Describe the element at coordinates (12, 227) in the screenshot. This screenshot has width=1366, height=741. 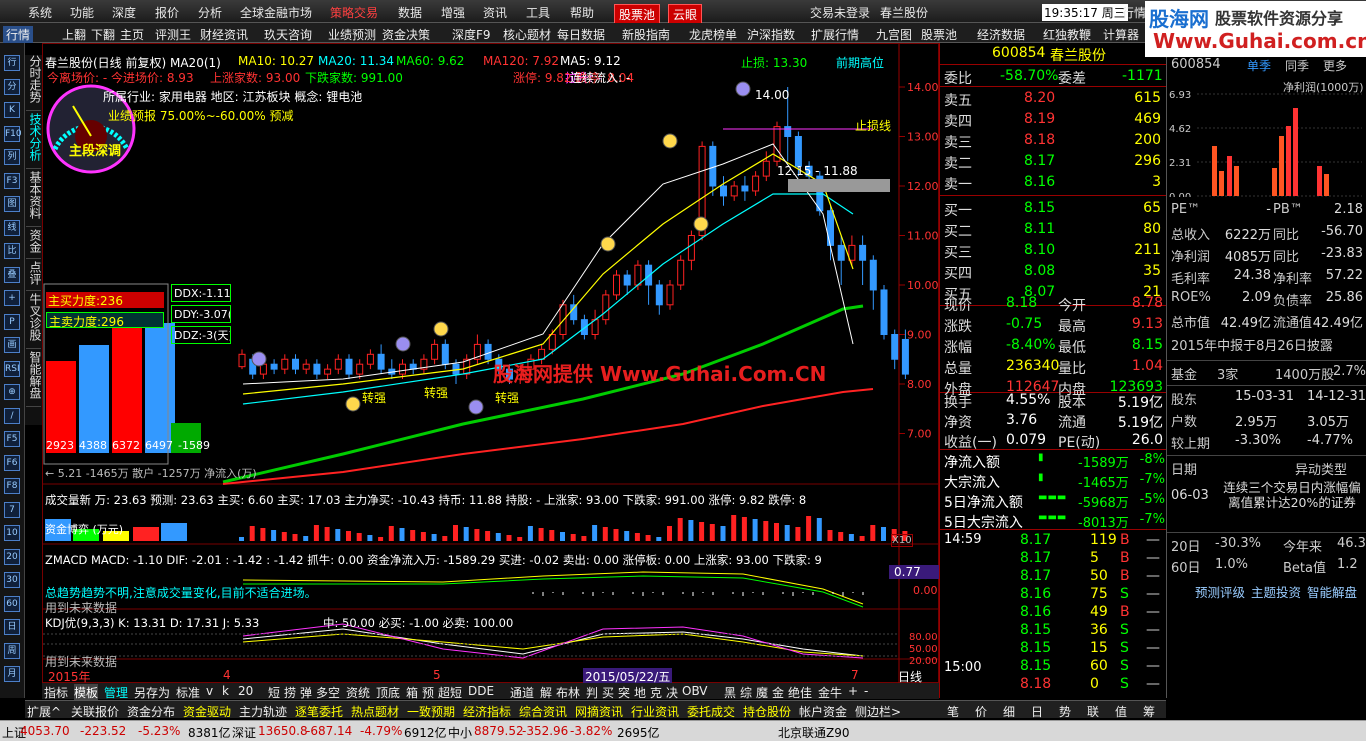
I see `left-icon-7: 线` at that location.